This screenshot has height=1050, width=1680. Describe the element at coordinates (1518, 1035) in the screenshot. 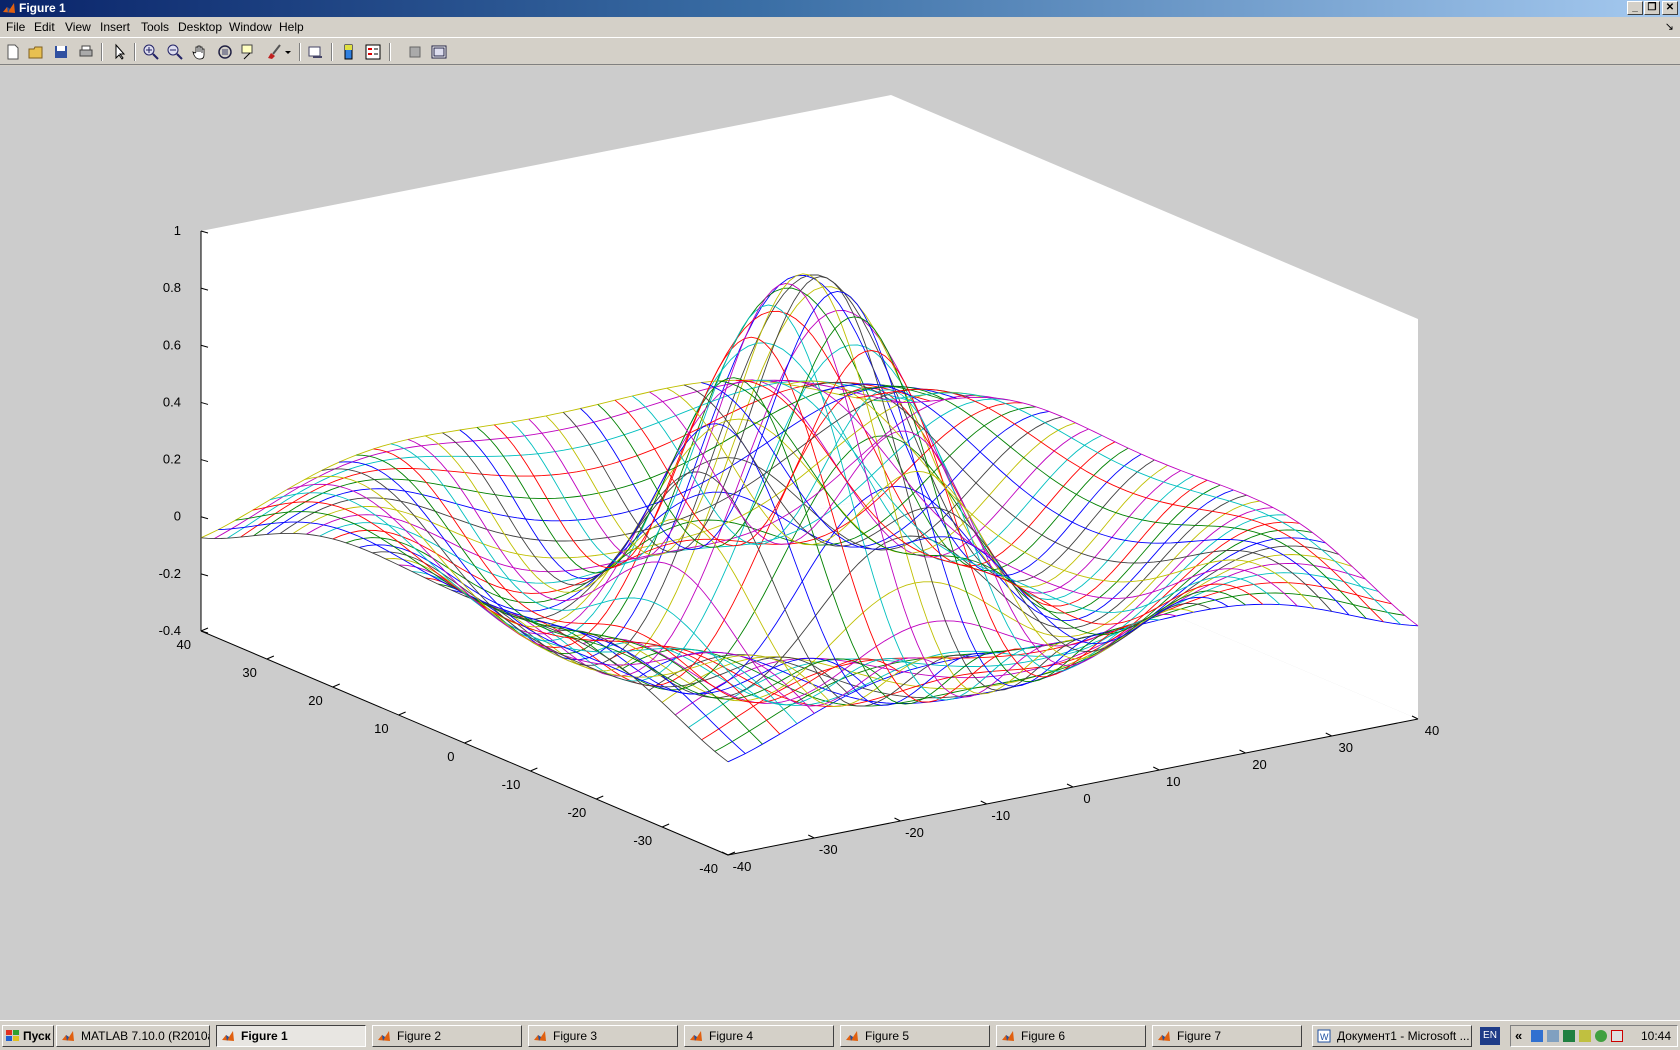

I see `show-hidden-icons-icon: «` at that location.